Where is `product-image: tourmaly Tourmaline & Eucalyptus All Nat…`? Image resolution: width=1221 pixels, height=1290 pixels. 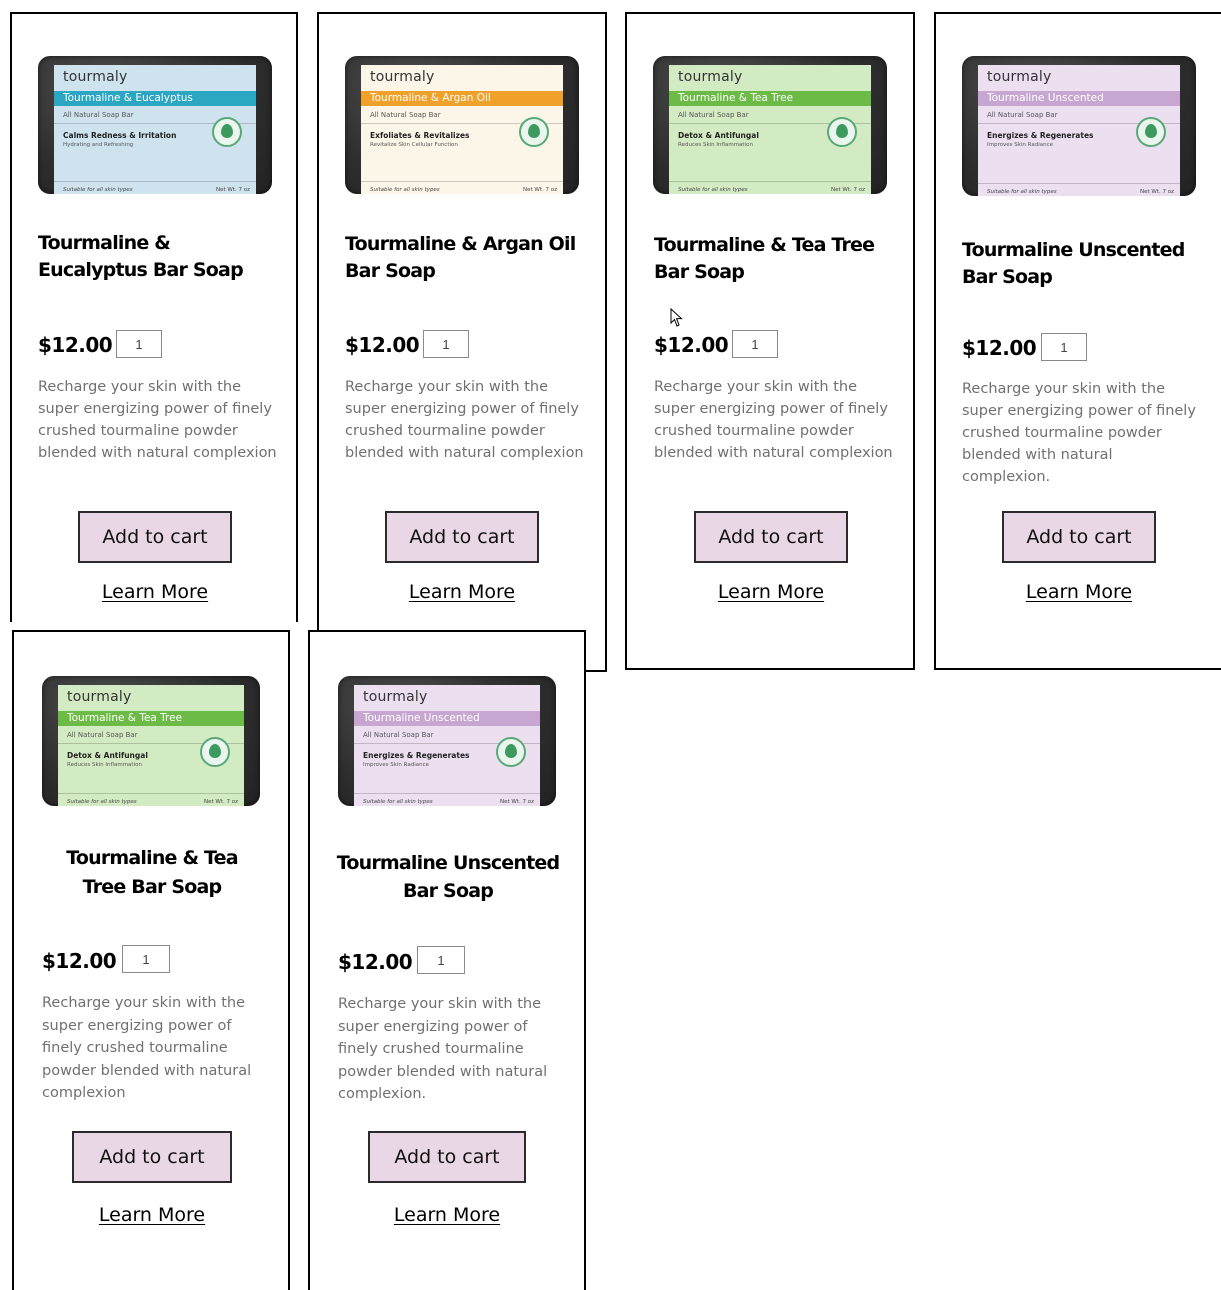
product-image: tourmaly Tourmaline & Eucalyptus All Nat… is located at coordinates (155, 125).